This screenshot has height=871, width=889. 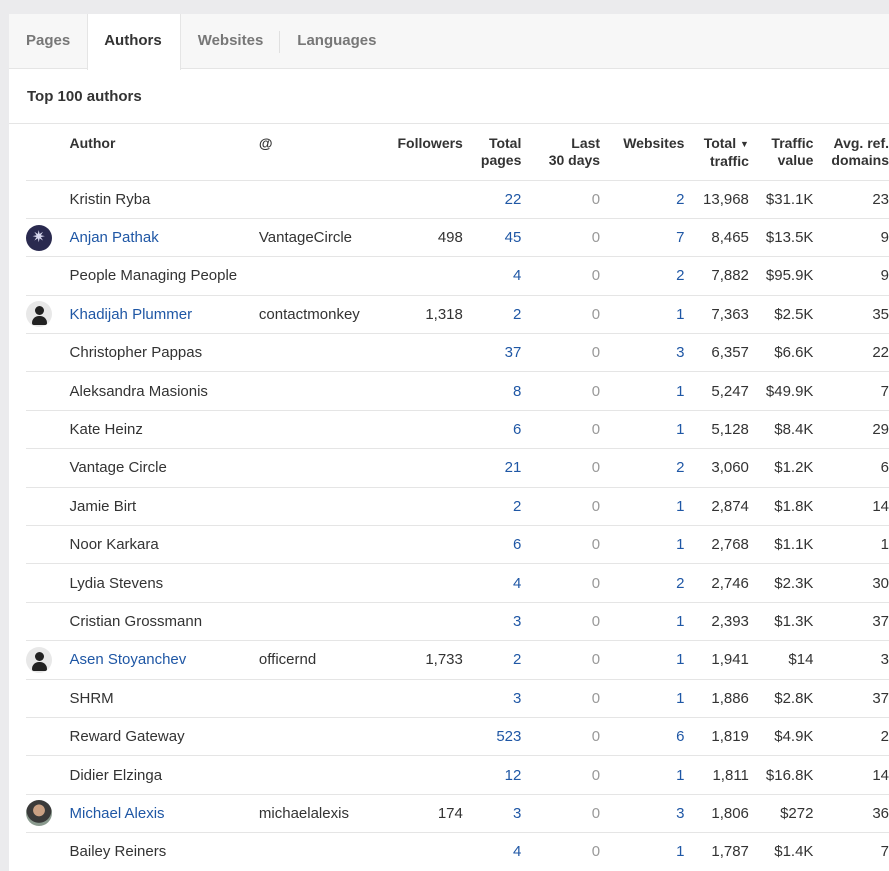 What do you see at coordinates (492, 737) in the screenshot?
I see `total-pages-link: 523` at bounding box center [492, 737].